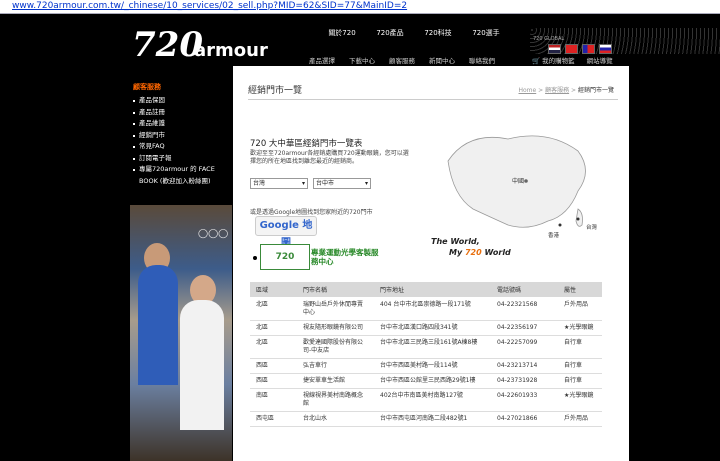 The width and height of the screenshot is (720, 461). Describe the element at coordinates (273, 290) in the screenshot. I see `col-region: 區域` at that location.